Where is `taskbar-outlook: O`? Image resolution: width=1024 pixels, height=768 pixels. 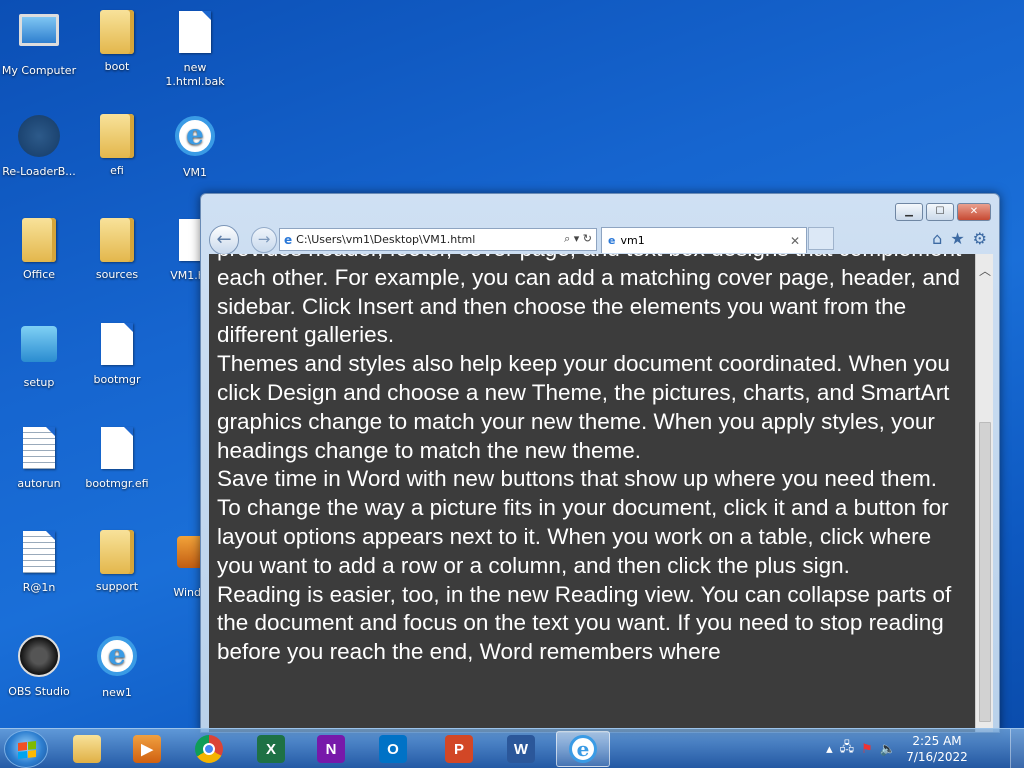 taskbar-outlook: O is located at coordinates (393, 749).